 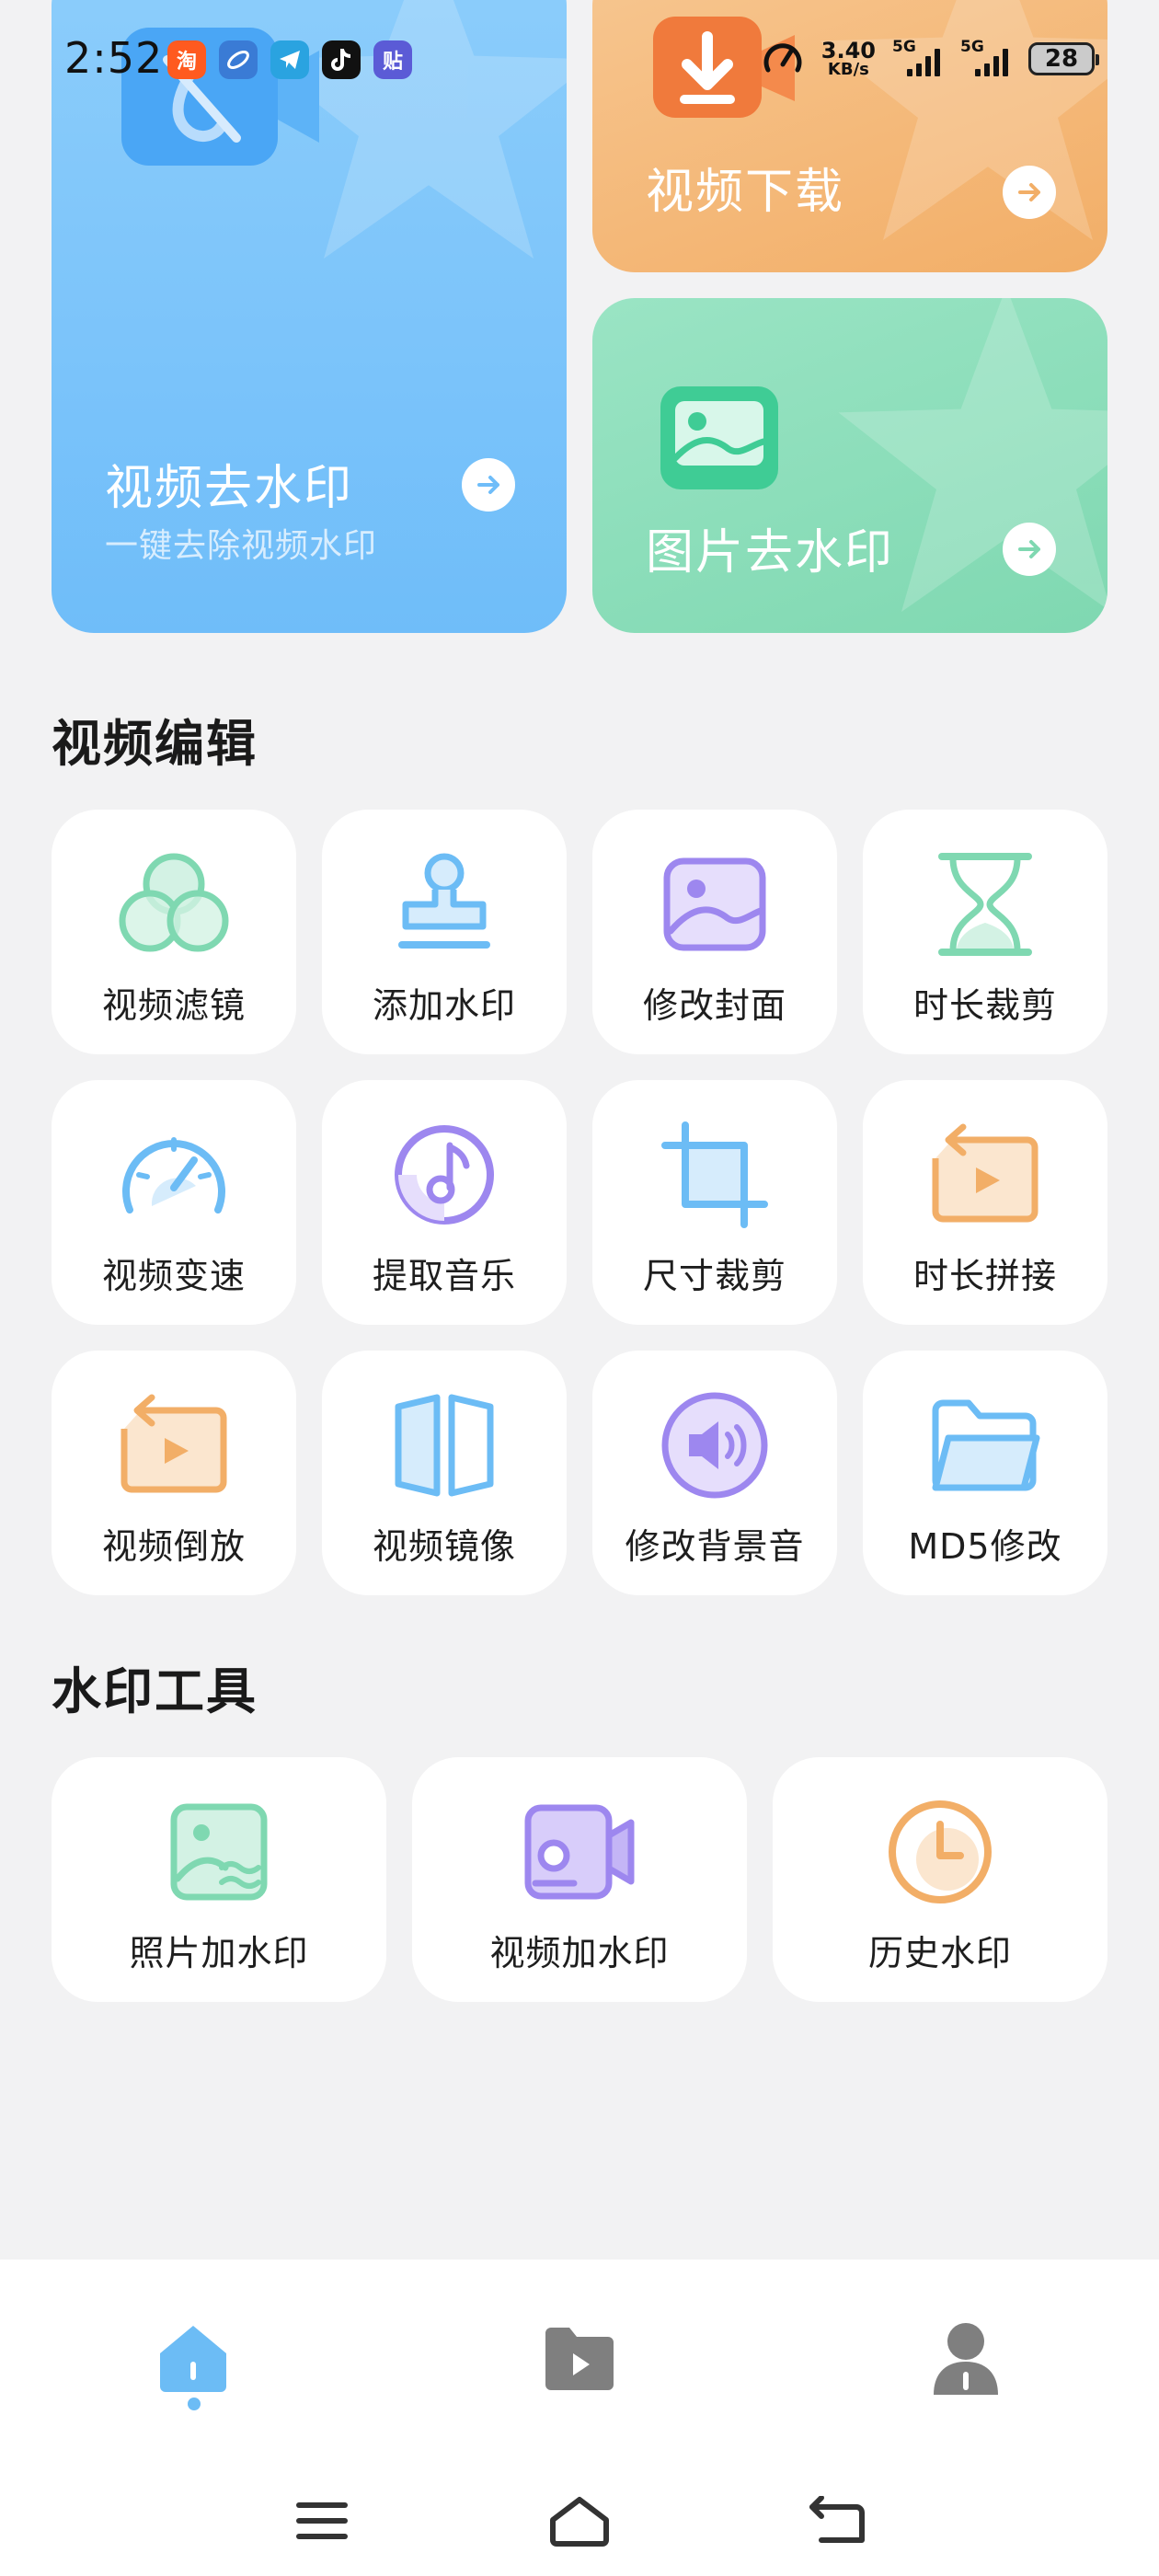 I want to click on video-download-arrow-button, so click(x=1029, y=192).